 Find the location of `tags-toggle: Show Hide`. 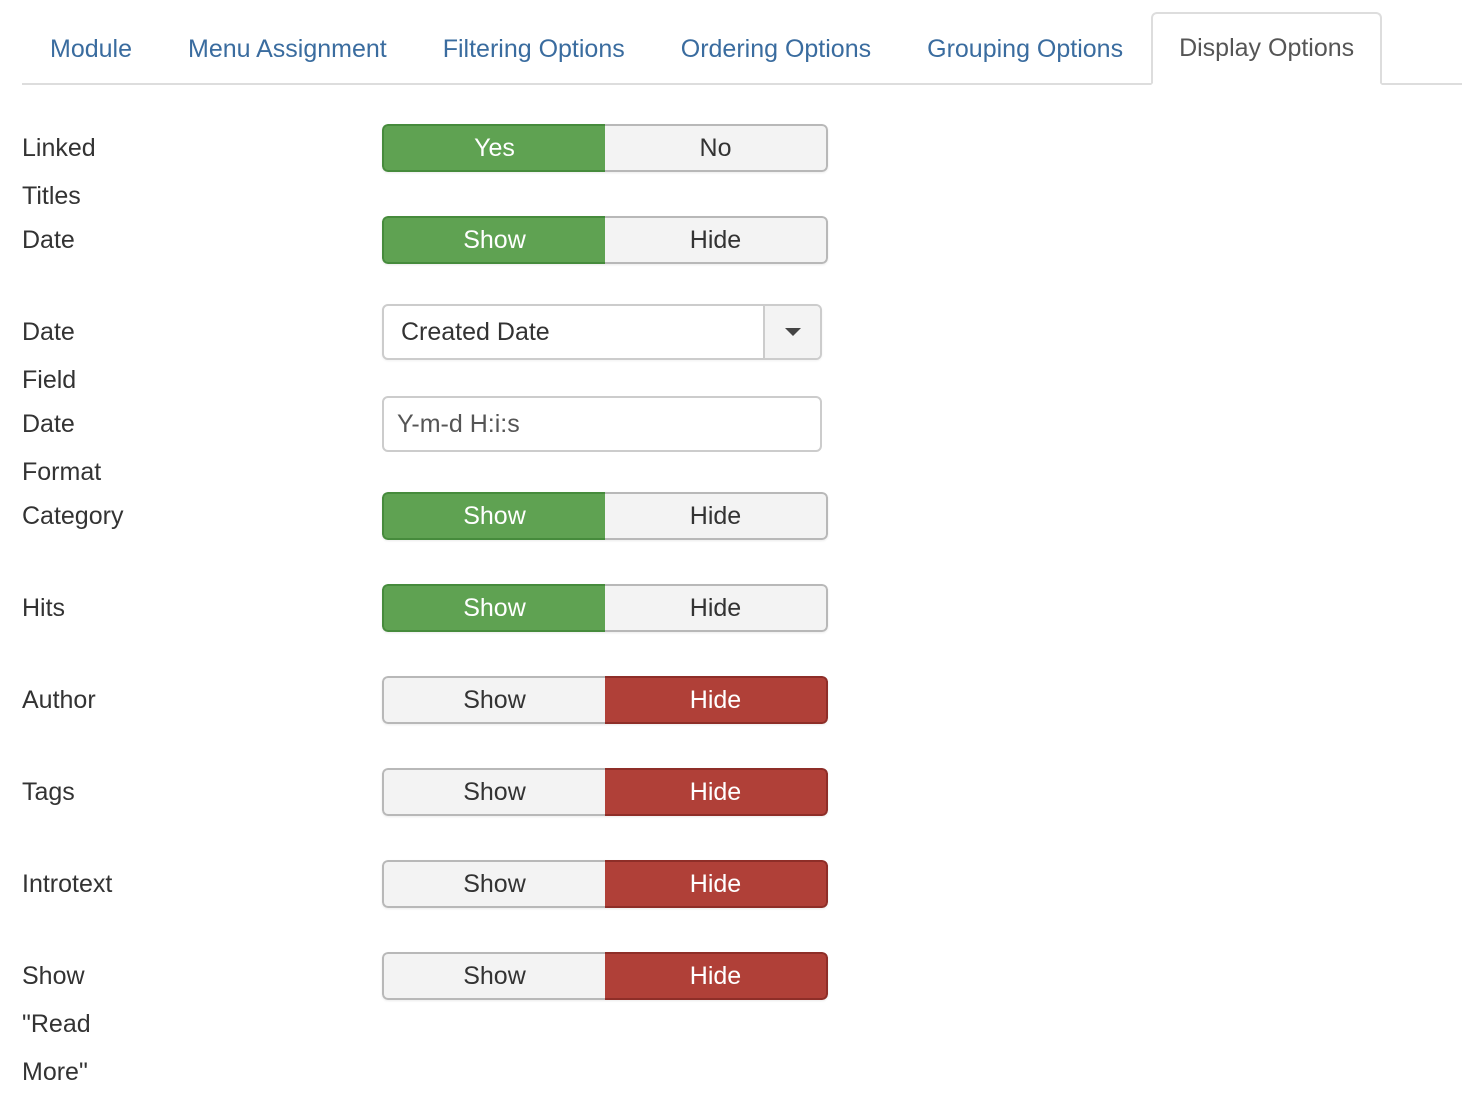

tags-toggle: Show Hide is located at coordinates (605, 792).